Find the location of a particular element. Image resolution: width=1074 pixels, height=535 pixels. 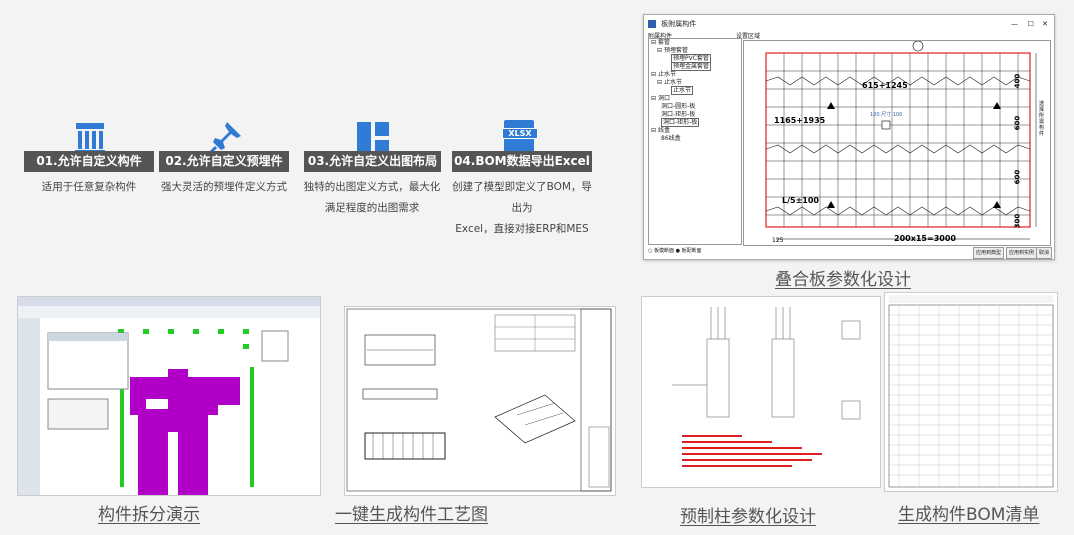

split-demo-thumbnail is located at coordinates (169, 396).